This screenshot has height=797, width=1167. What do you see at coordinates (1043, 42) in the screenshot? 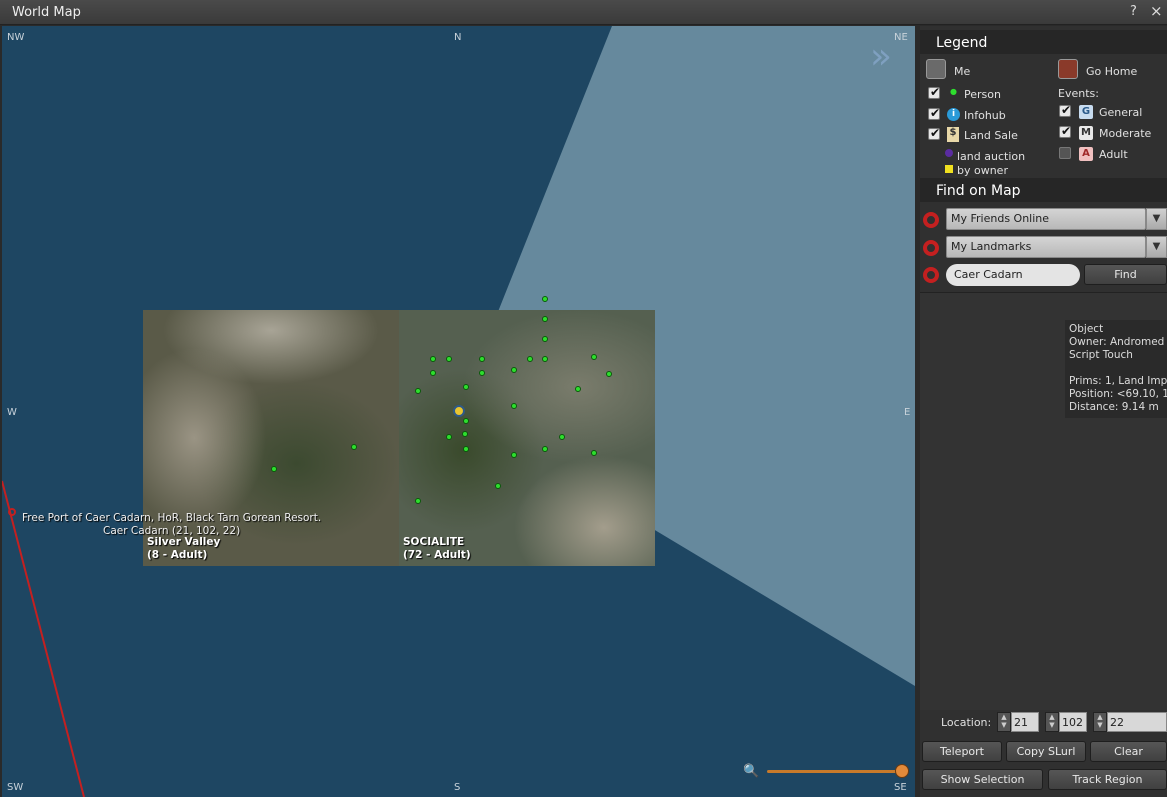
I see `legend-title: Legend` at bounding box center [1043, 42].